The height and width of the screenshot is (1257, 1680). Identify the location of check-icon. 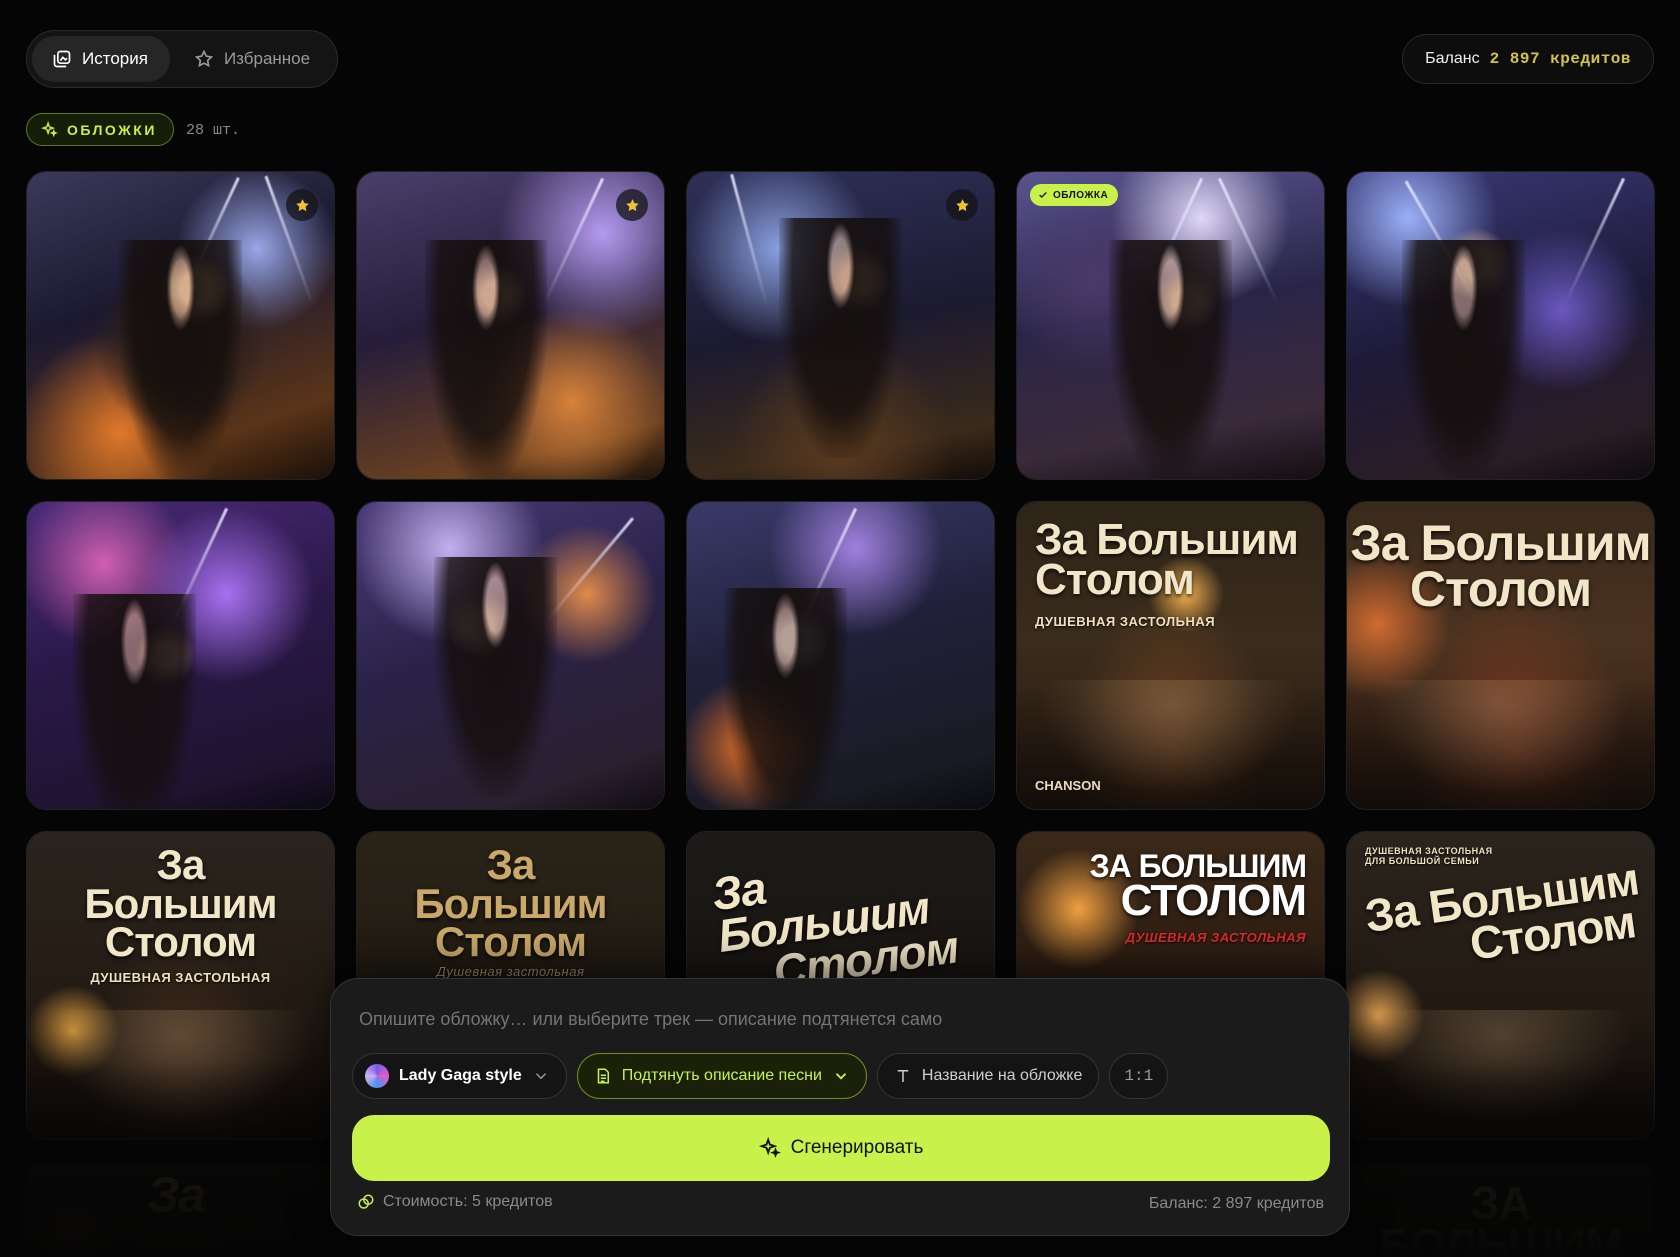
(1043, 195).